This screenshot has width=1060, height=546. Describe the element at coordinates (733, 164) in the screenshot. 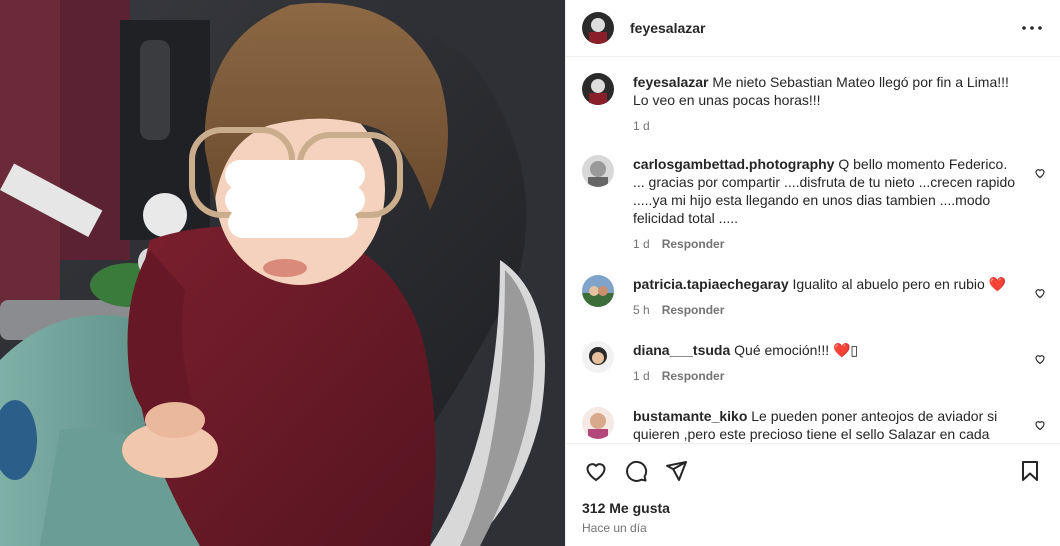

I see `comment-username: carlosgambettad.photography` at that location.